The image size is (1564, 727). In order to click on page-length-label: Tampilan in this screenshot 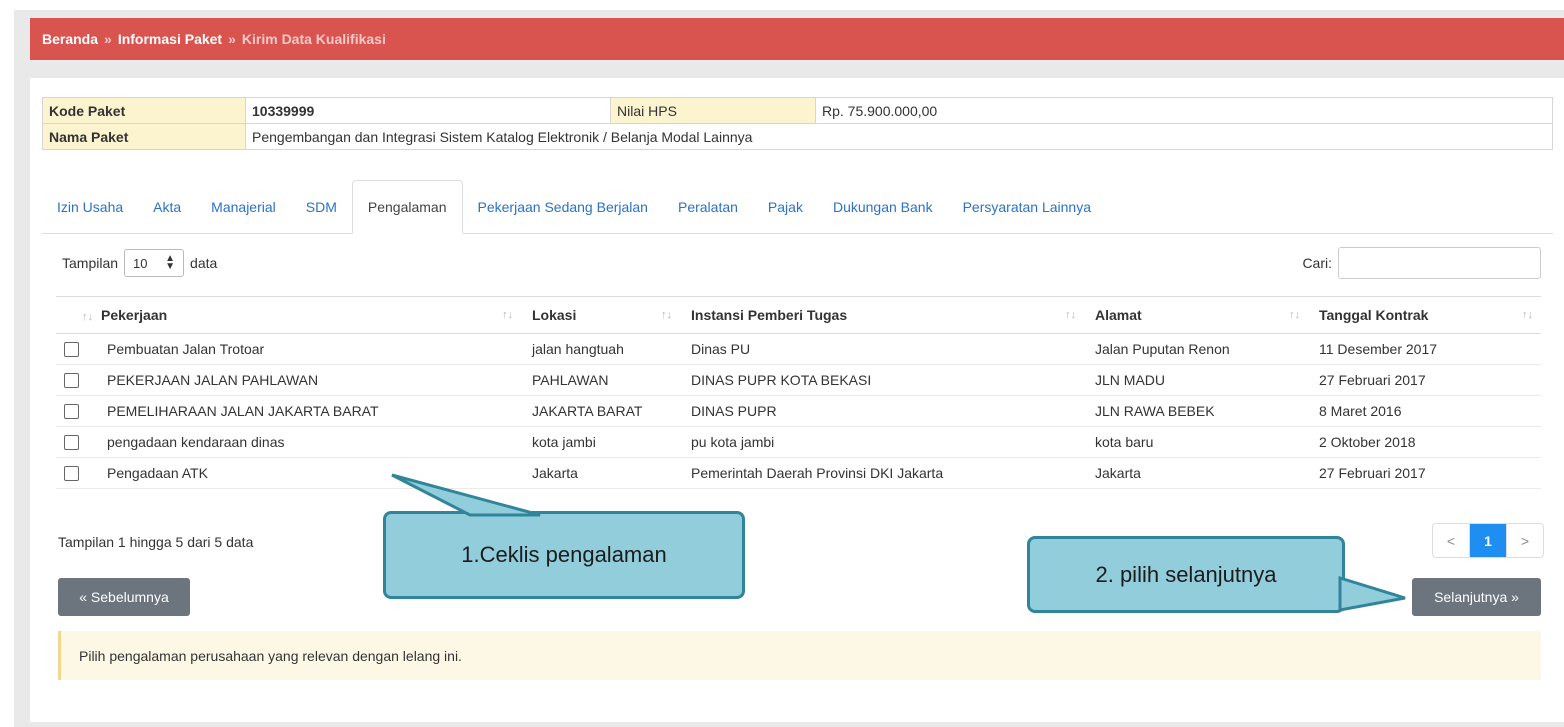, I will do `click(90, 263)`.